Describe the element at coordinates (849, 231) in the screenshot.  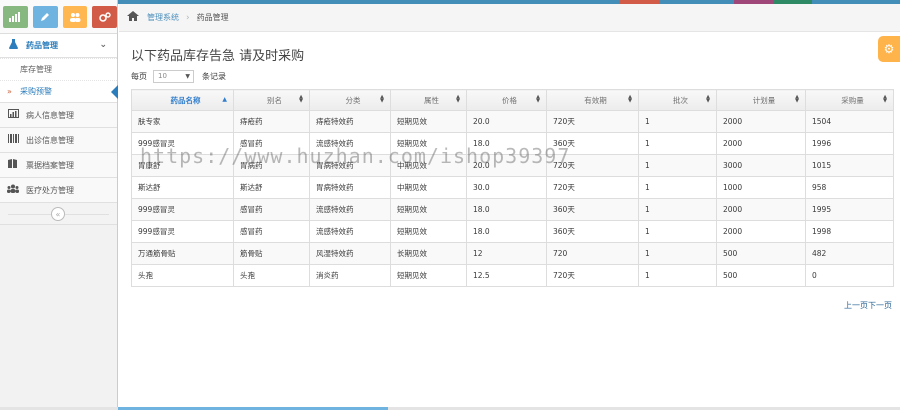
I see `table-cell: 1998` at that location.